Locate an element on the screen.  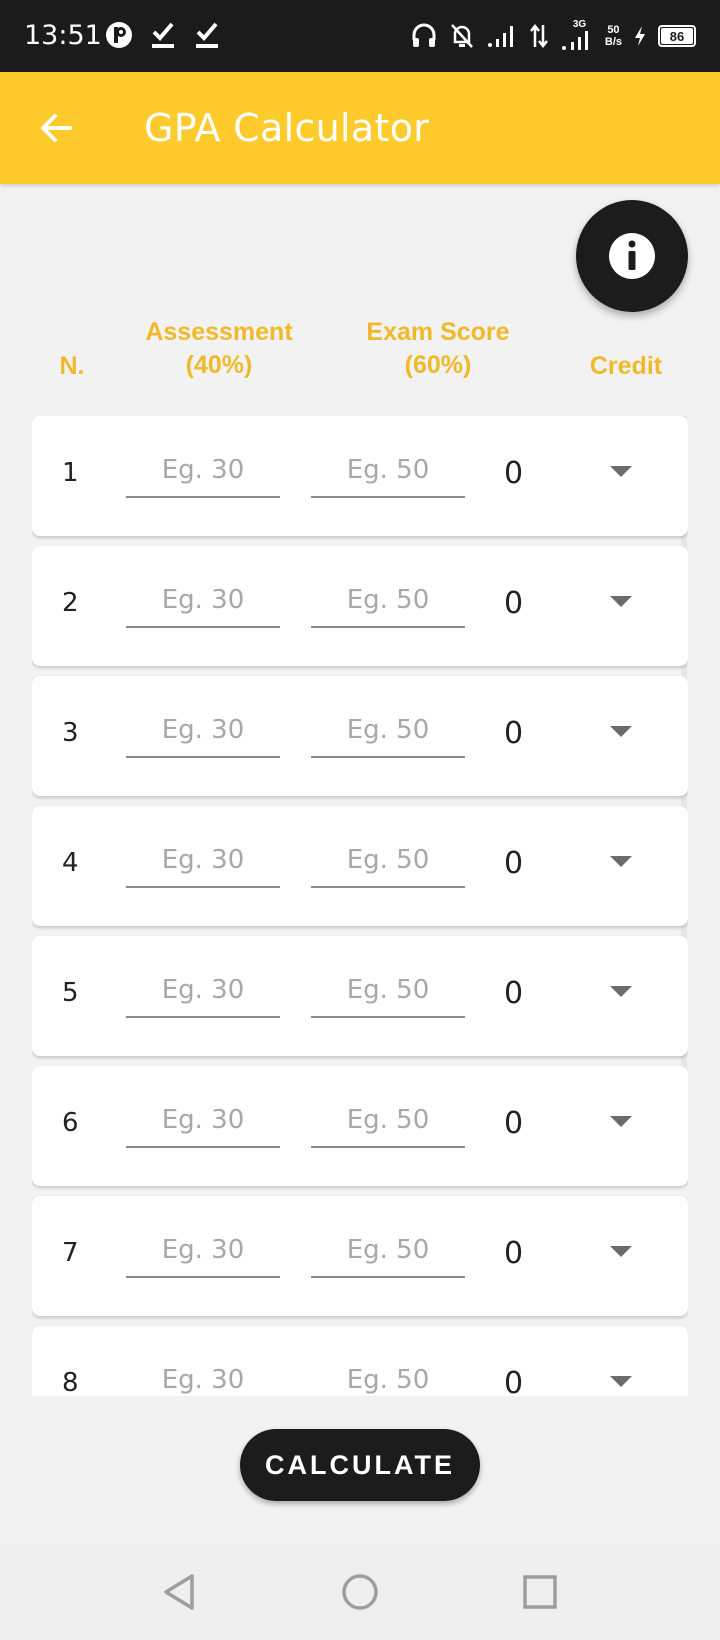
info-icon is located at coordinates (632, 256).